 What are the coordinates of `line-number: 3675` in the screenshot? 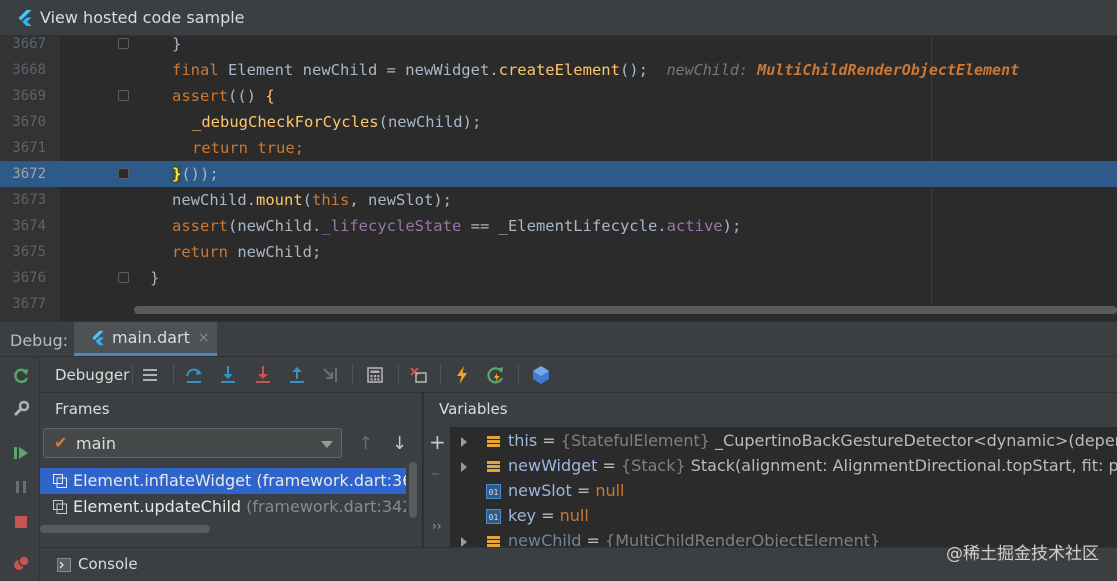 It's located at (23, 252).